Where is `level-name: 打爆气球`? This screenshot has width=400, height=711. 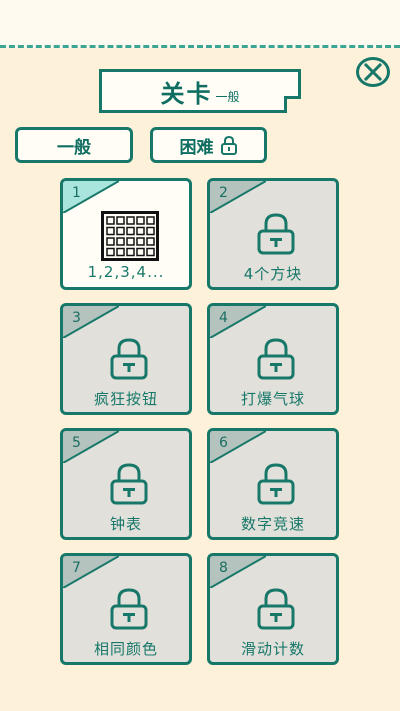
level-name: 打爆气球 is located at coordinates (272, 399).